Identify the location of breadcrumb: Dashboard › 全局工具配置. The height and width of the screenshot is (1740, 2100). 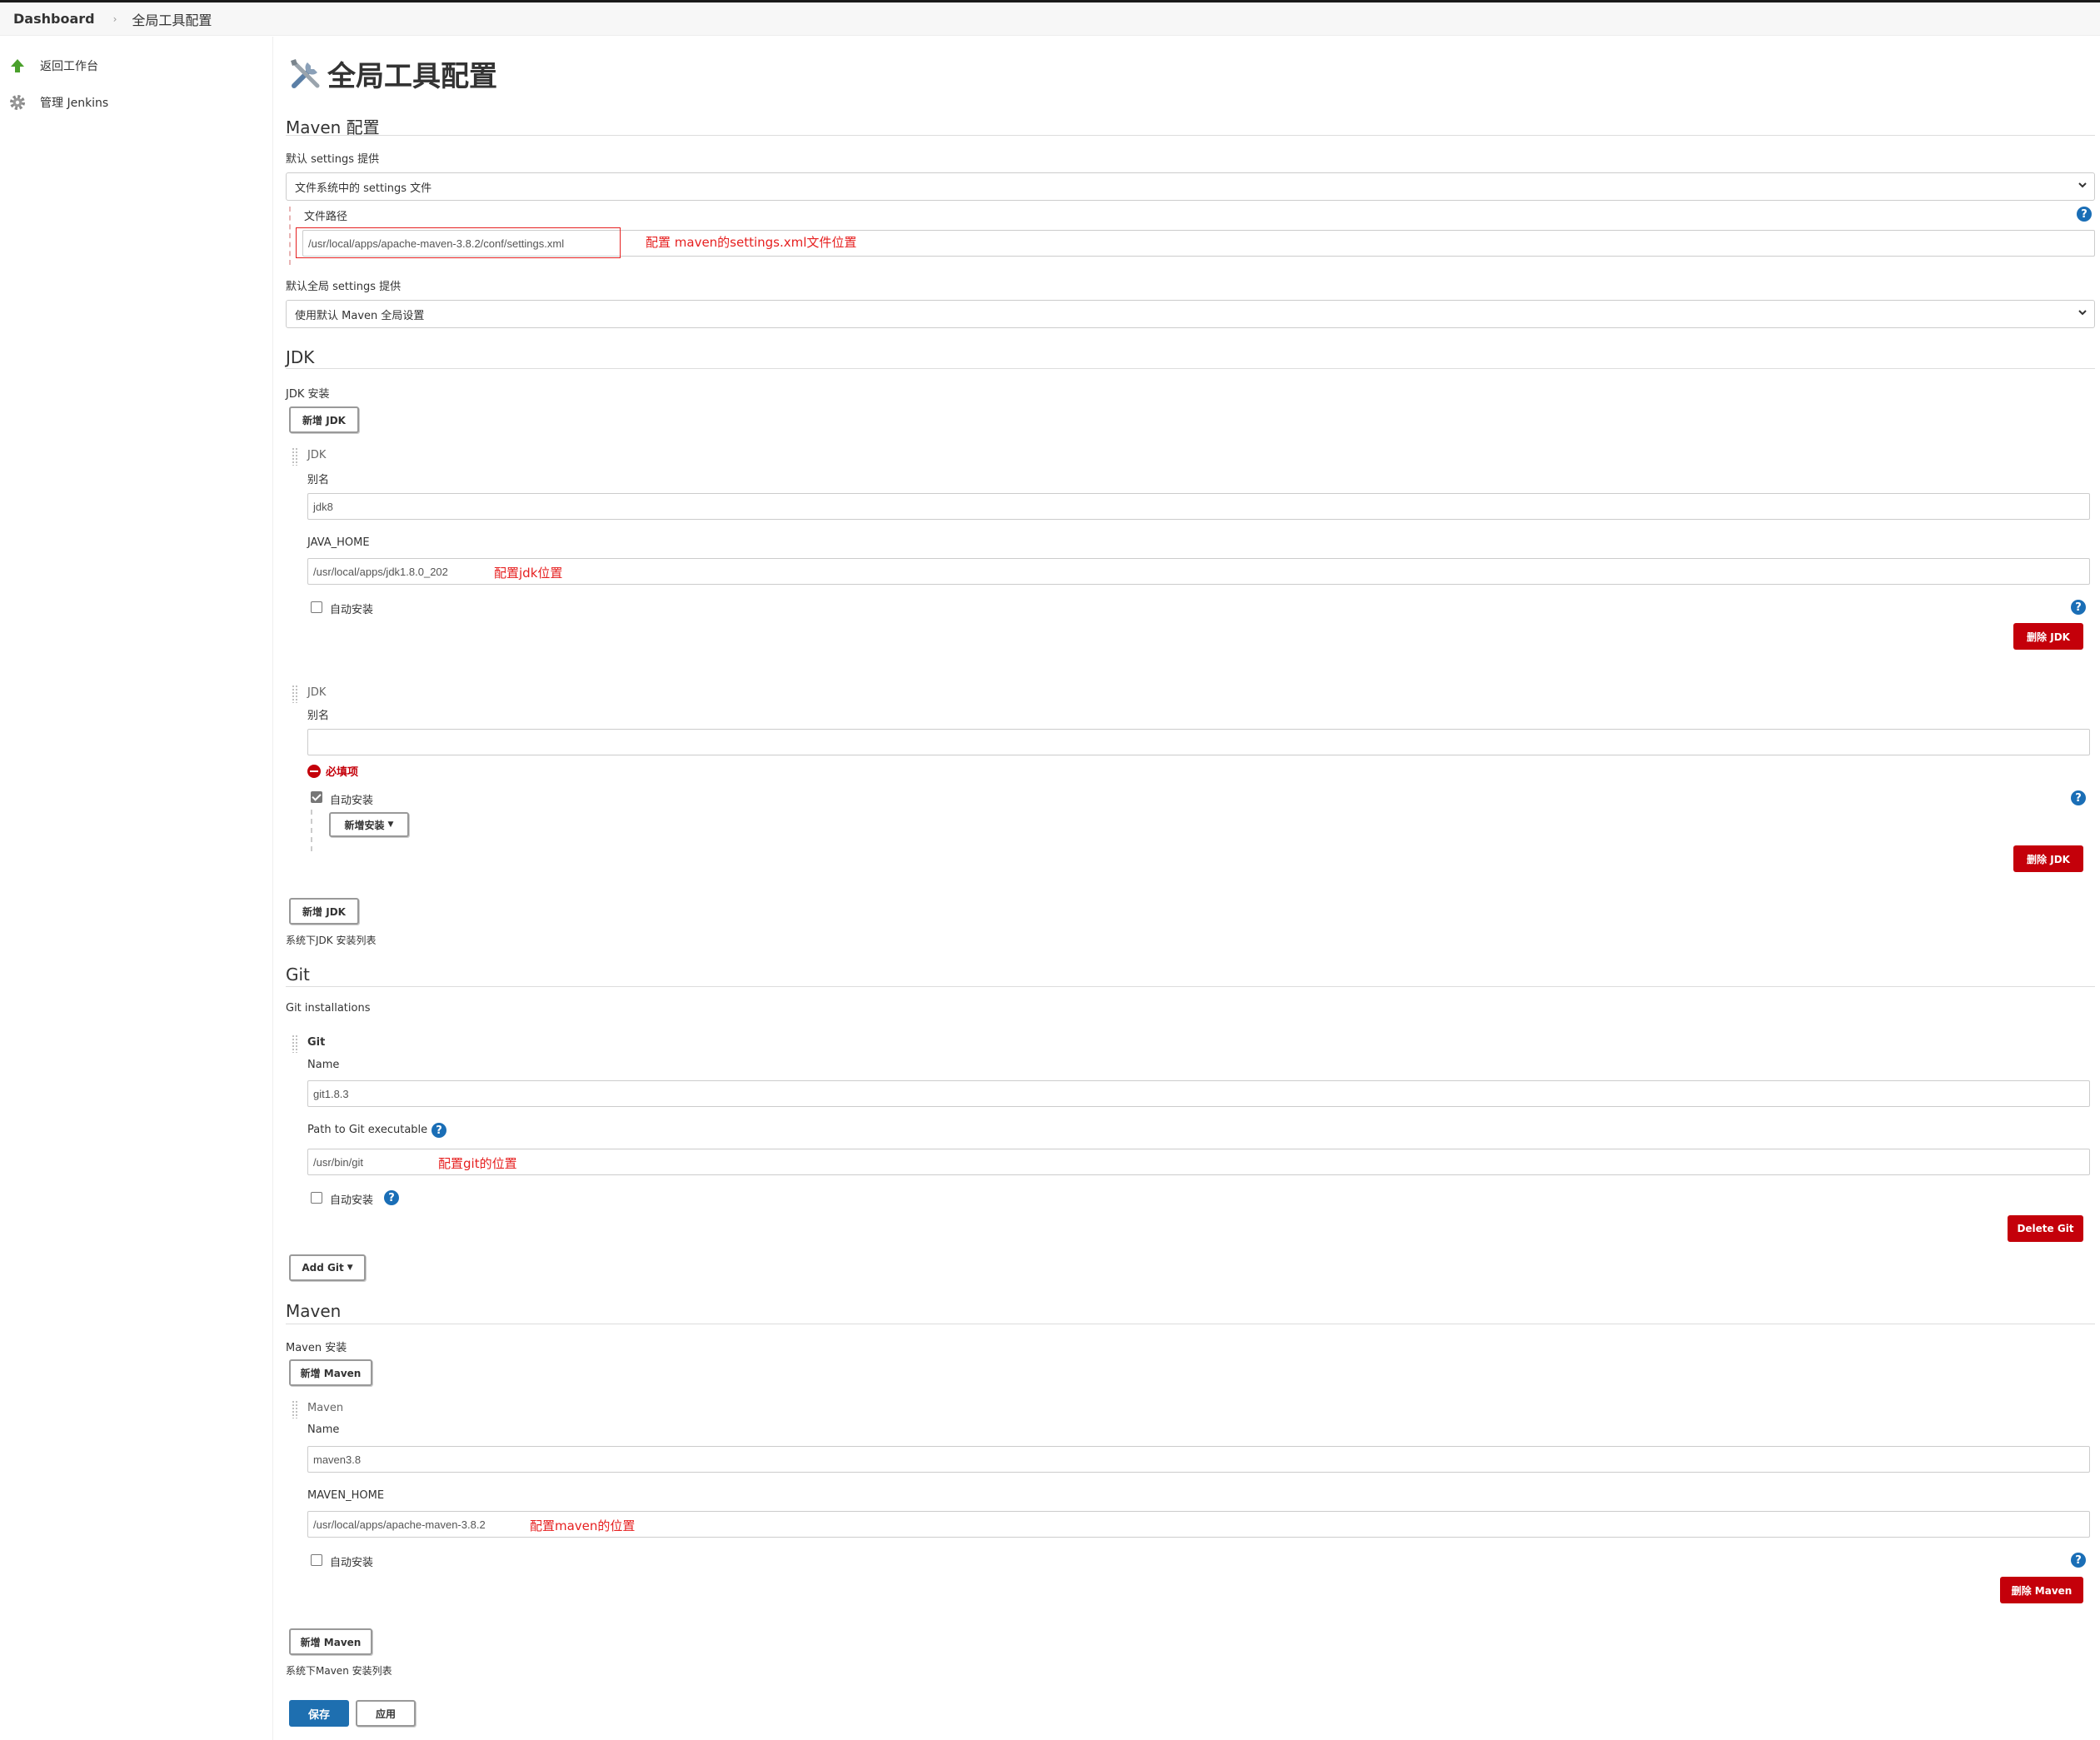
(1050, 19).